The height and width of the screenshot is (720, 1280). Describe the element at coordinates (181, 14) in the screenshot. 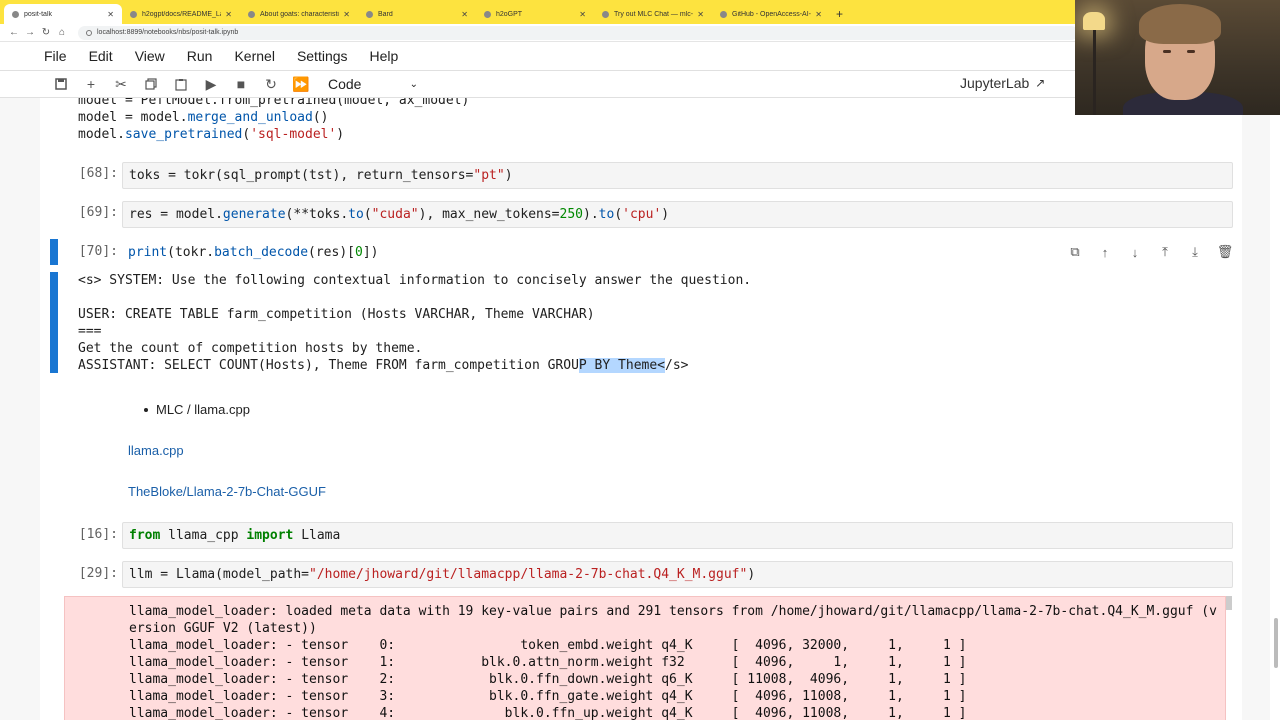

I see `browser-tab: h2ogpt/docs/README_LangCh✕` at that location.